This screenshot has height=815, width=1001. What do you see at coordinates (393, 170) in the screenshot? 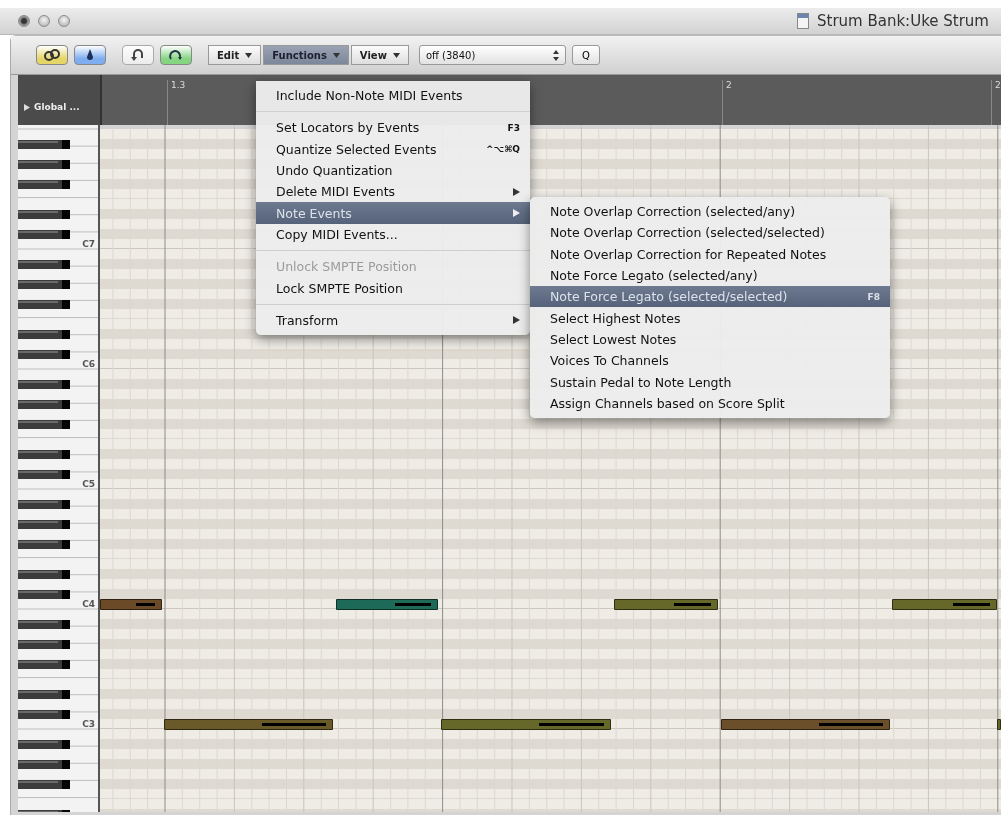
I see `menu-item: Undo Quantization` at bounding box center [393, 170].